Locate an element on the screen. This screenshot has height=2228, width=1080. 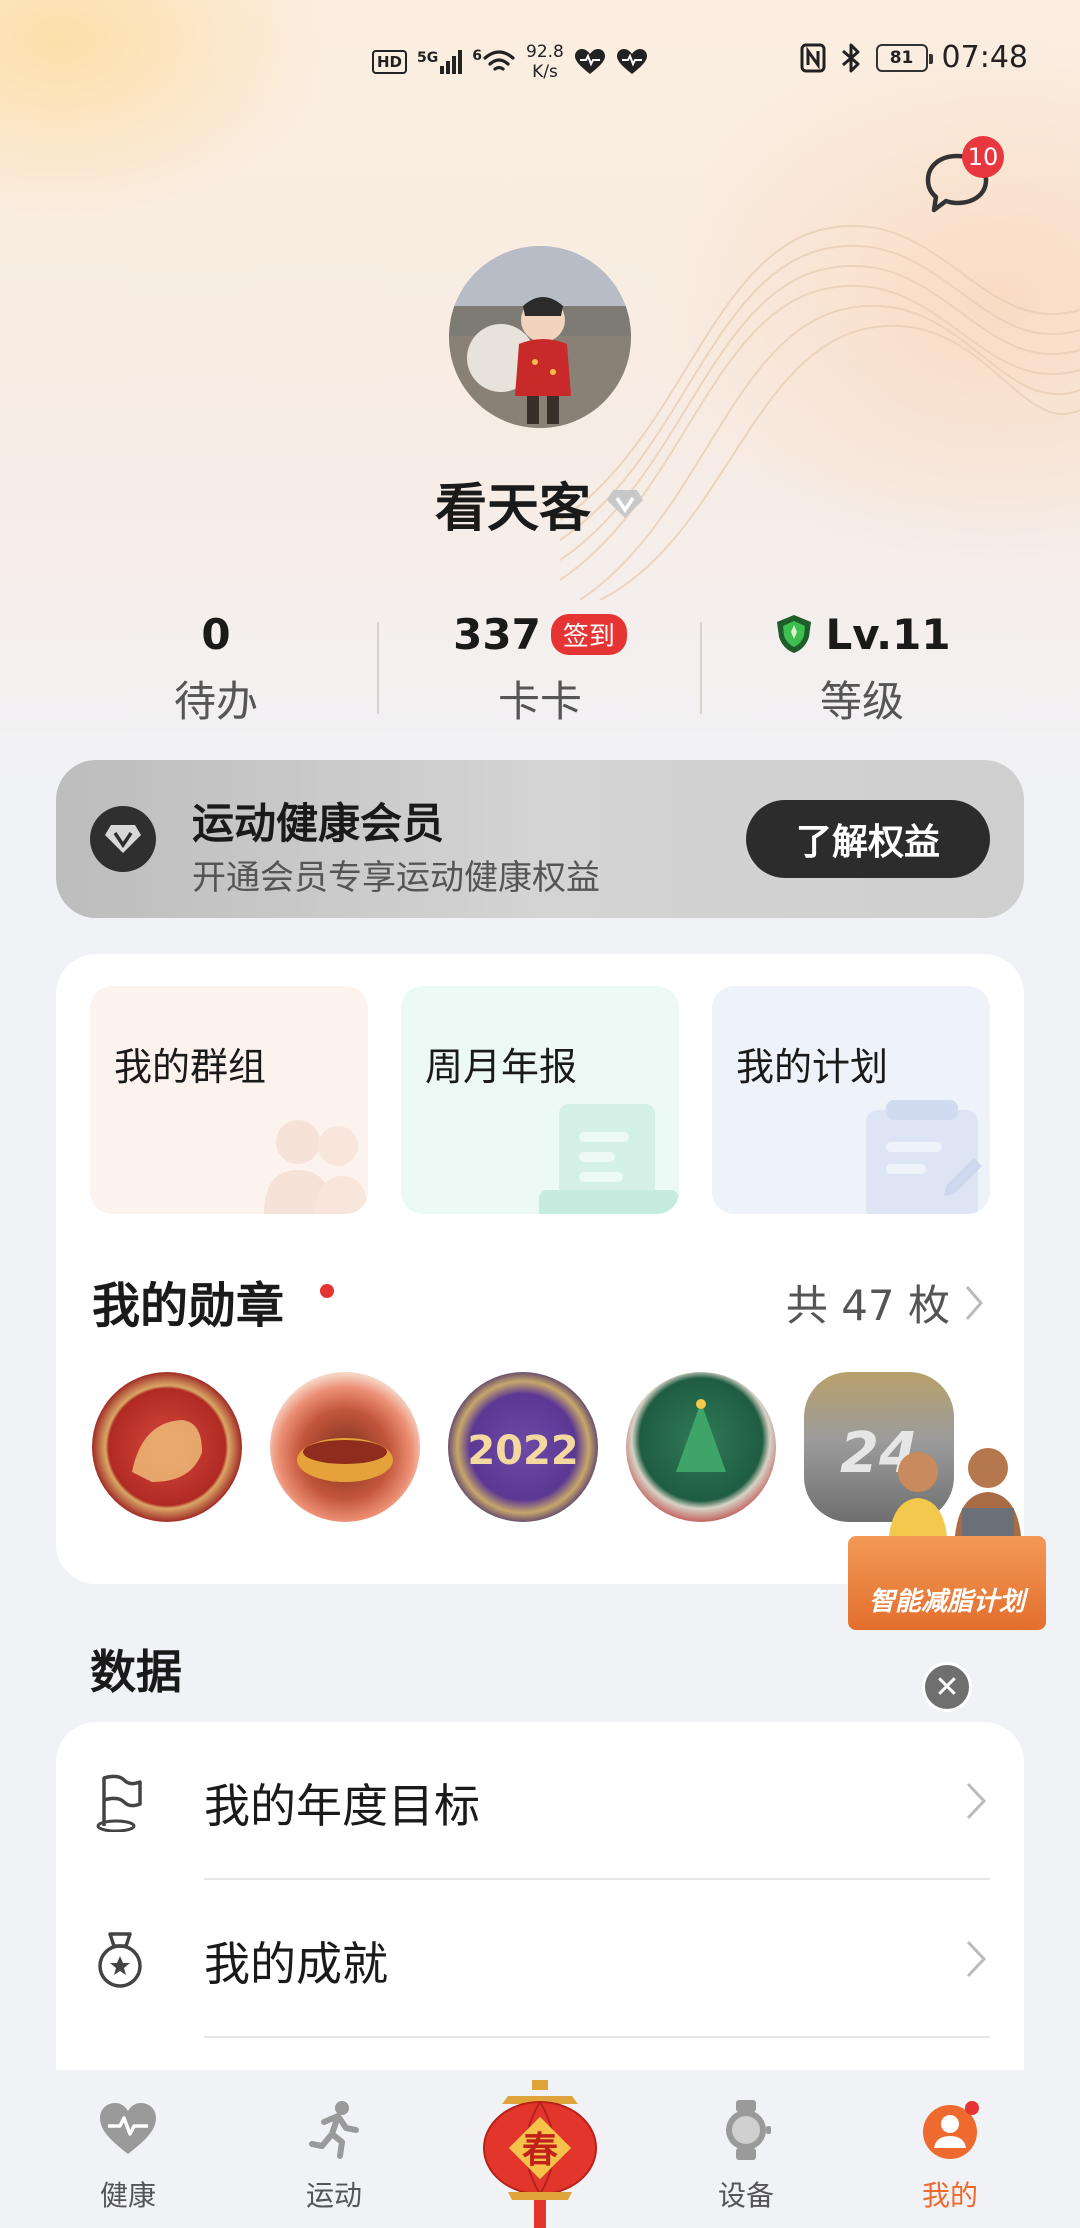
stat-todo: 0 待办 is located at coordinates (216, 667).